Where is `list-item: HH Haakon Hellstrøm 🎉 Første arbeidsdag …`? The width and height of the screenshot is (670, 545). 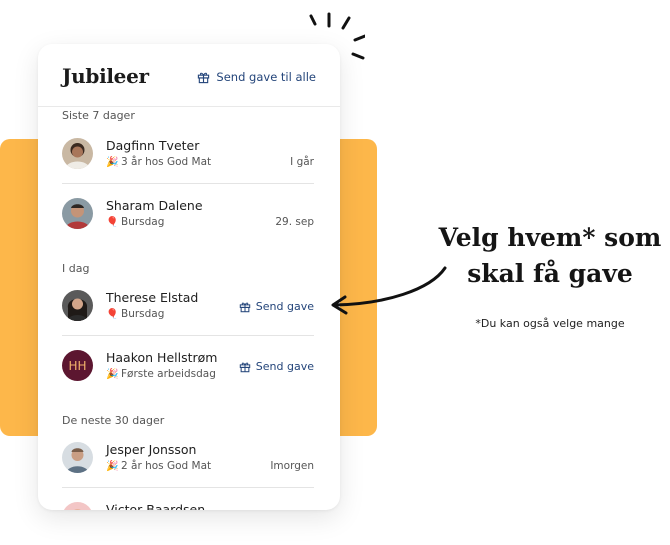 list-item: HH Haakon Hellstrøm 🎉 Første arbeidsdag … is located at coordinates (188, 365).